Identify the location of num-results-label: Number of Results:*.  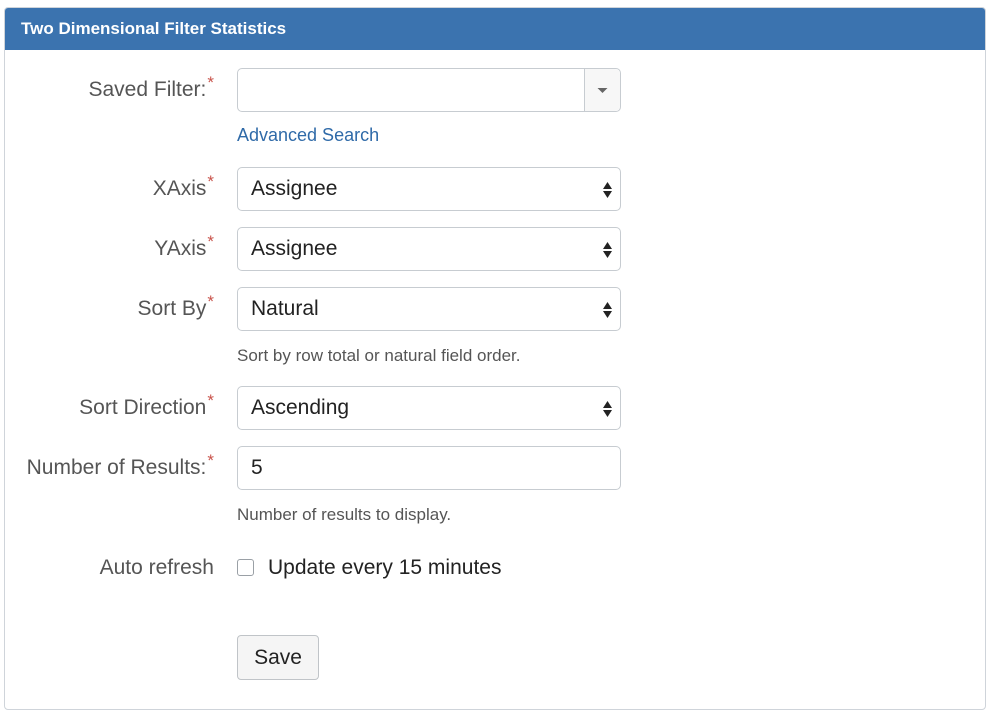
(120, 465).